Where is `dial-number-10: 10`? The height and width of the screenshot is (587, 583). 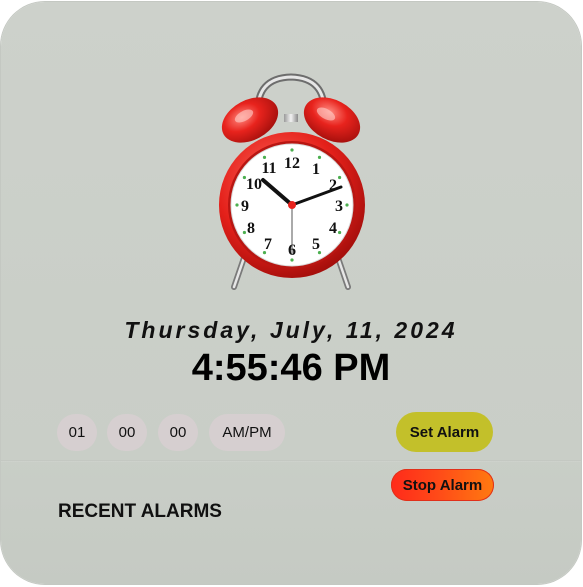 dial-number-10: 10 is located at coordinates (254, 184).